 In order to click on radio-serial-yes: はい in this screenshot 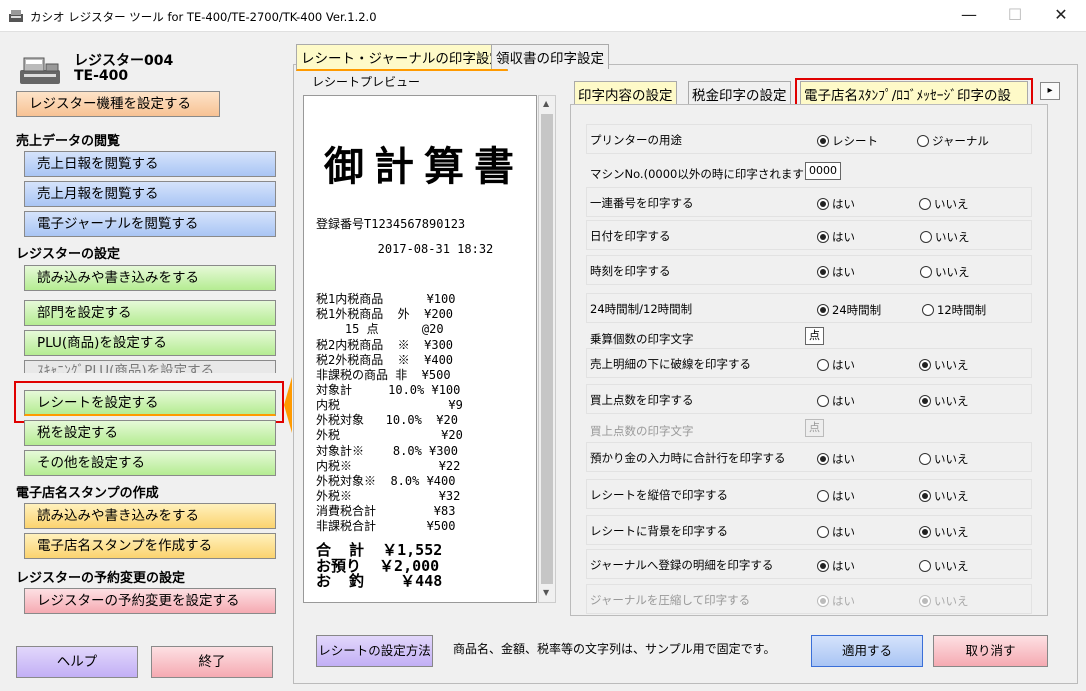, I will do `click(836, 204)`.